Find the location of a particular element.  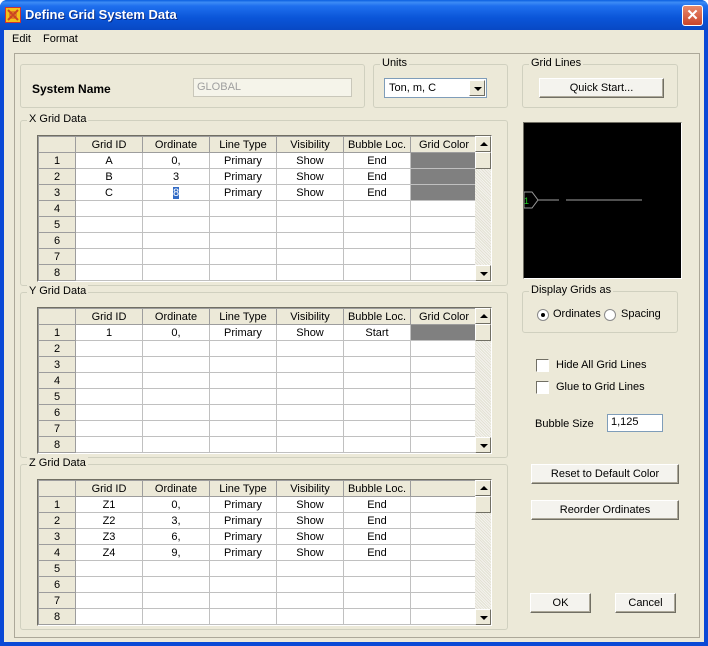

row-header: 4 is located at coordinates (57, 208).